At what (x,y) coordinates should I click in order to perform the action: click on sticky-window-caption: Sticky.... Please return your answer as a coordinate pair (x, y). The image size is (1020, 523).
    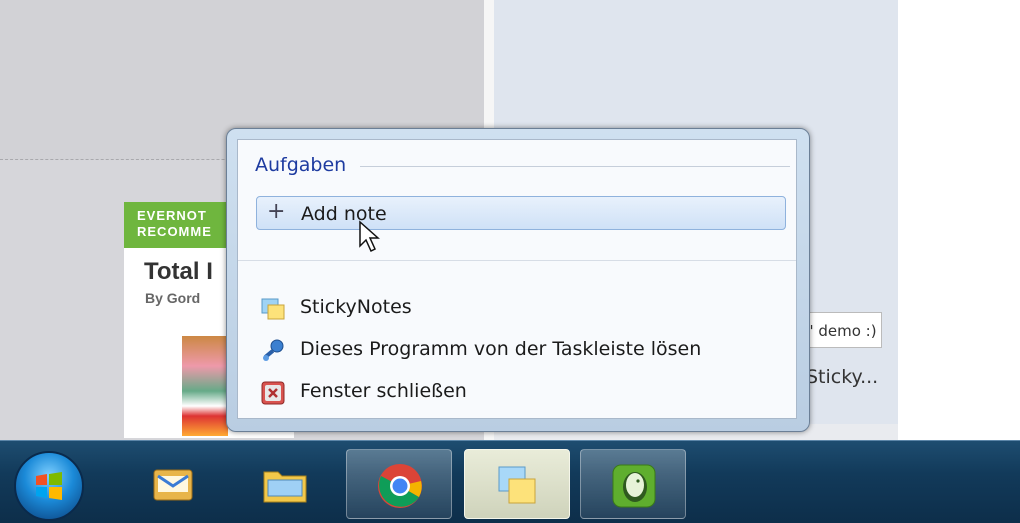
    Looking at the image, I should click on (842, 377).